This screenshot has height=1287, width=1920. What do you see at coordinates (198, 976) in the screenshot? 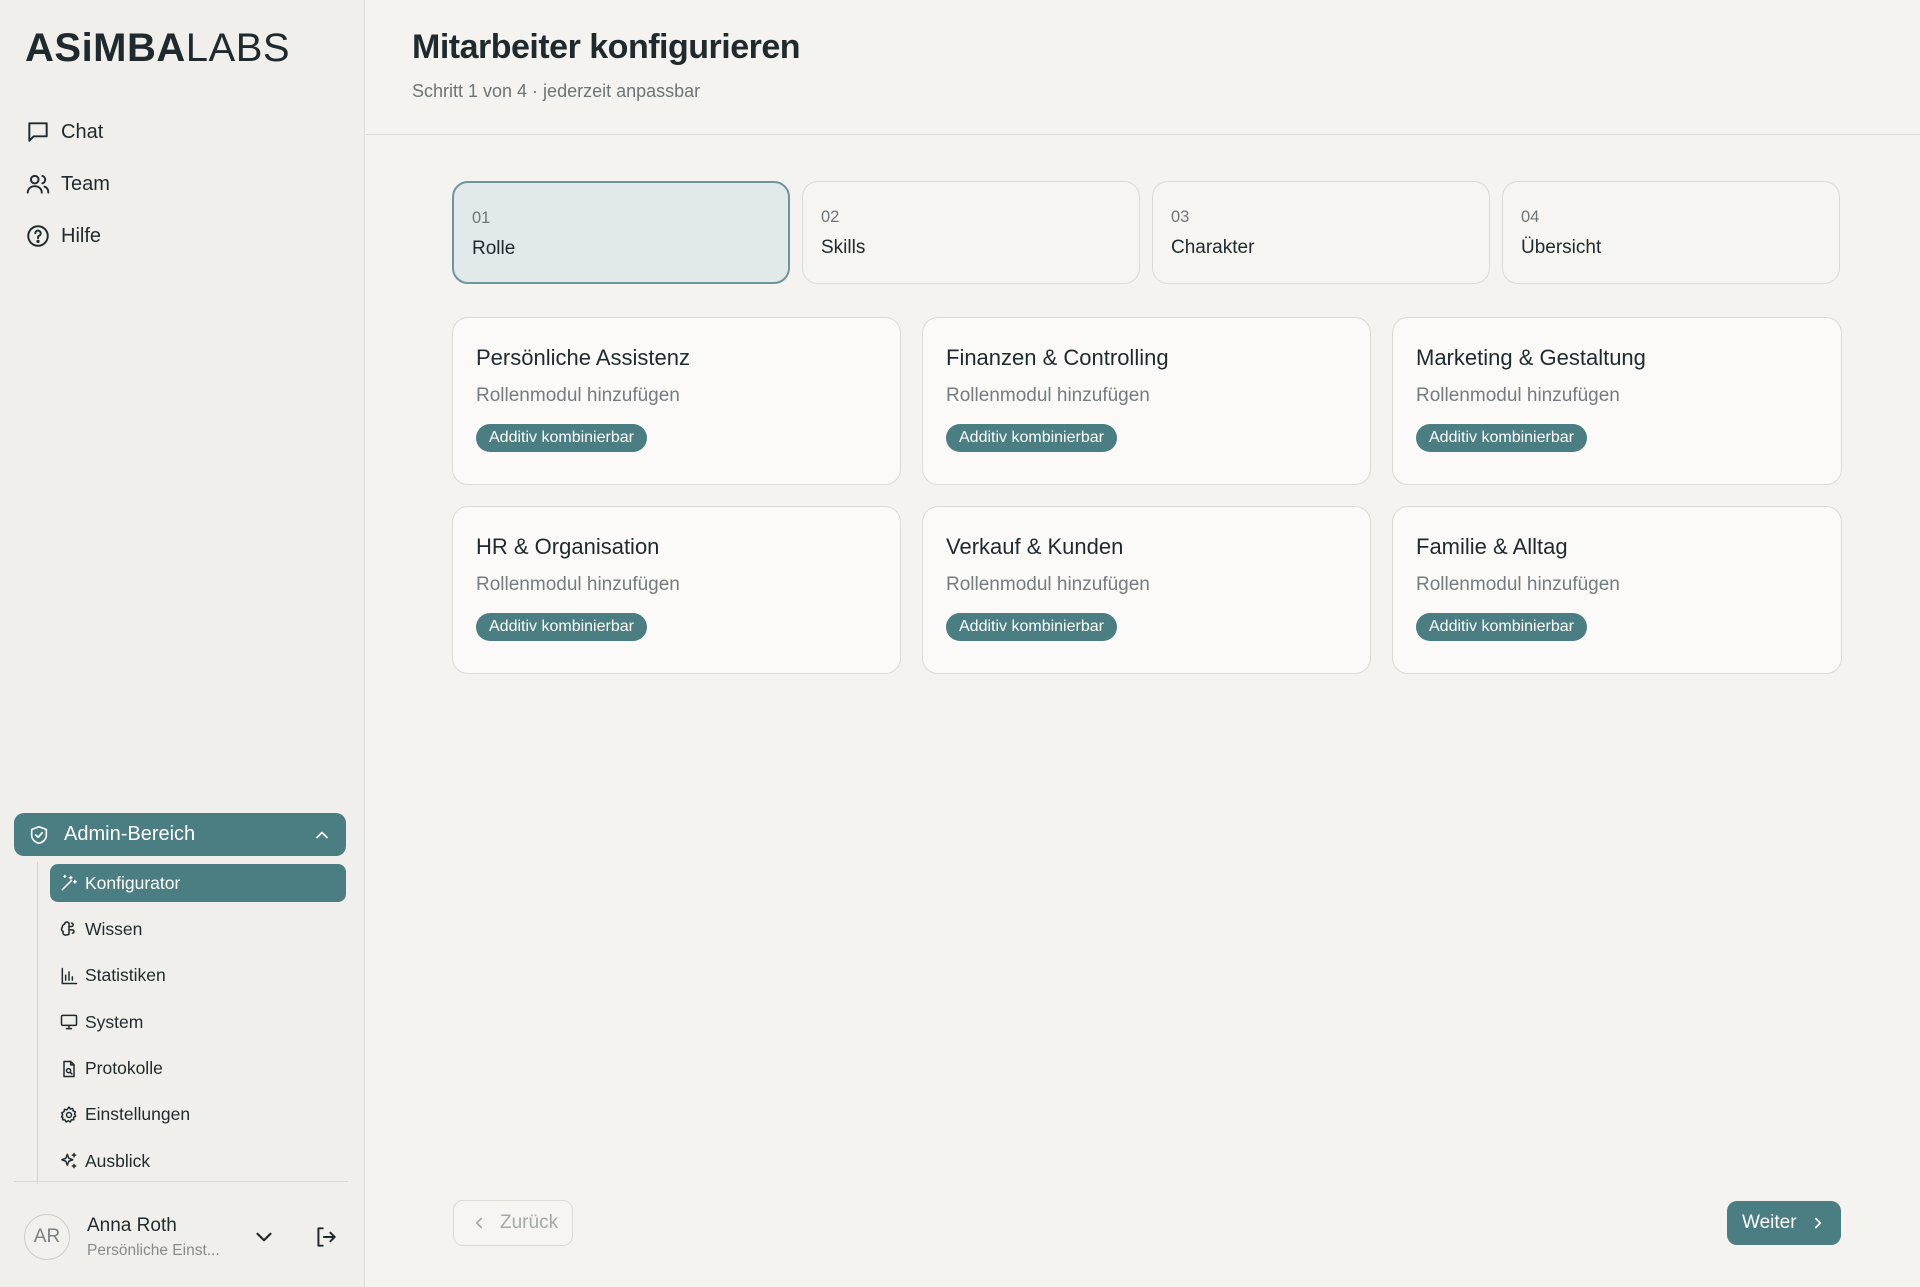
I see `admin-item-statistiken: Statistiken` at bounding box center [198, 976].